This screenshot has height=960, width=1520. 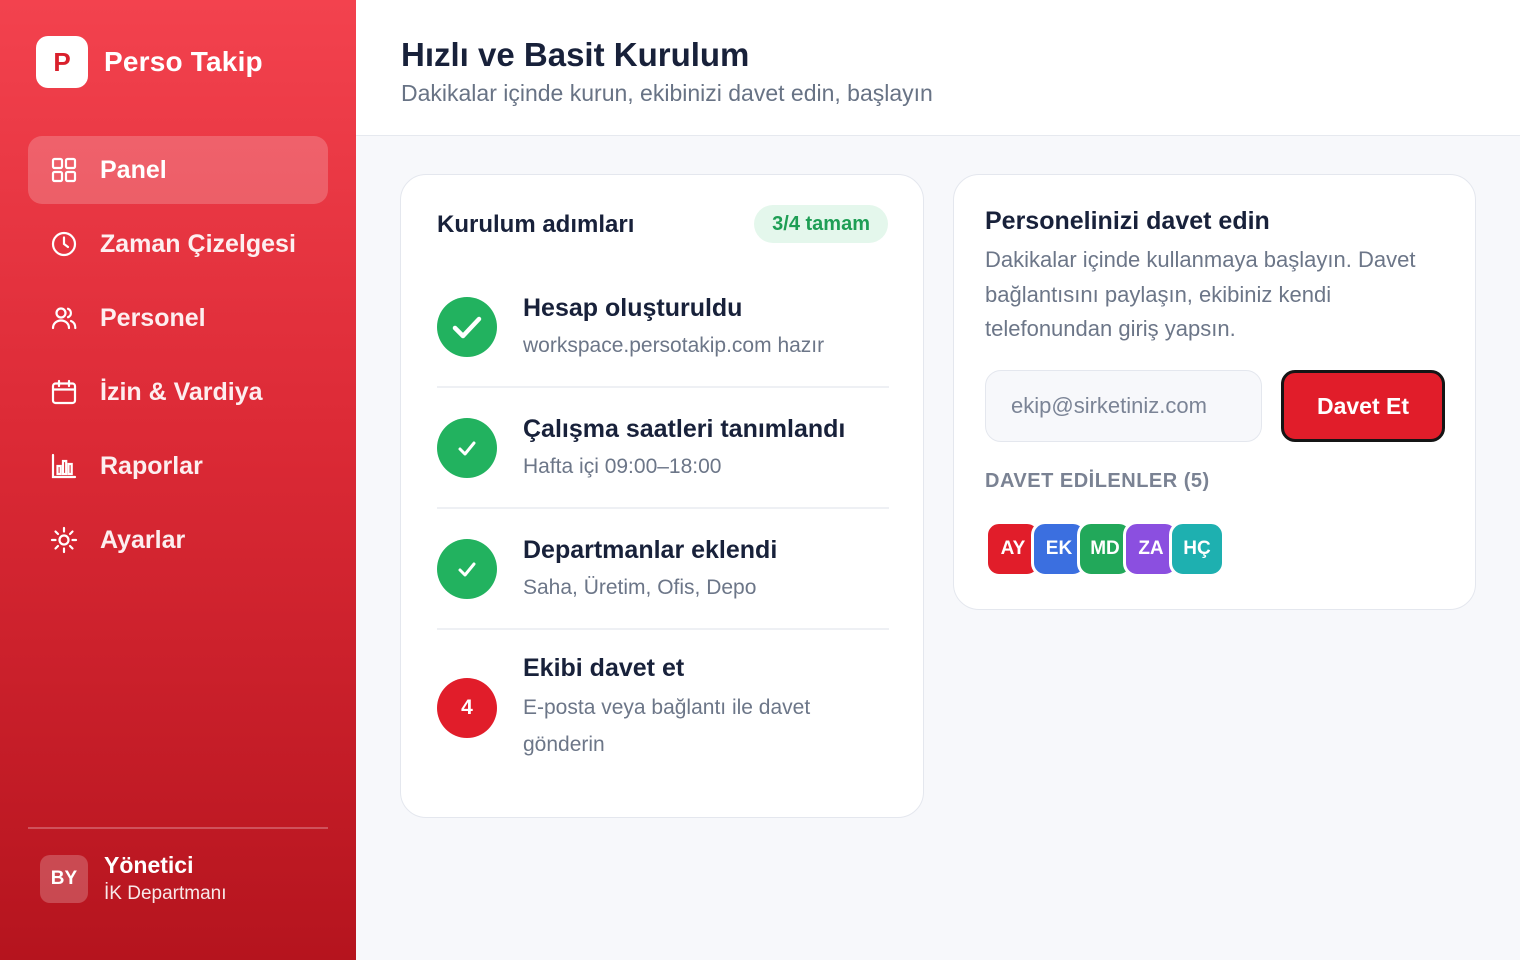 What do you see at coordinates (575, 54) in the screenshot?
I see `page-title: Hızlı ve Basit Kurulum` at bounding box center [575, 54].